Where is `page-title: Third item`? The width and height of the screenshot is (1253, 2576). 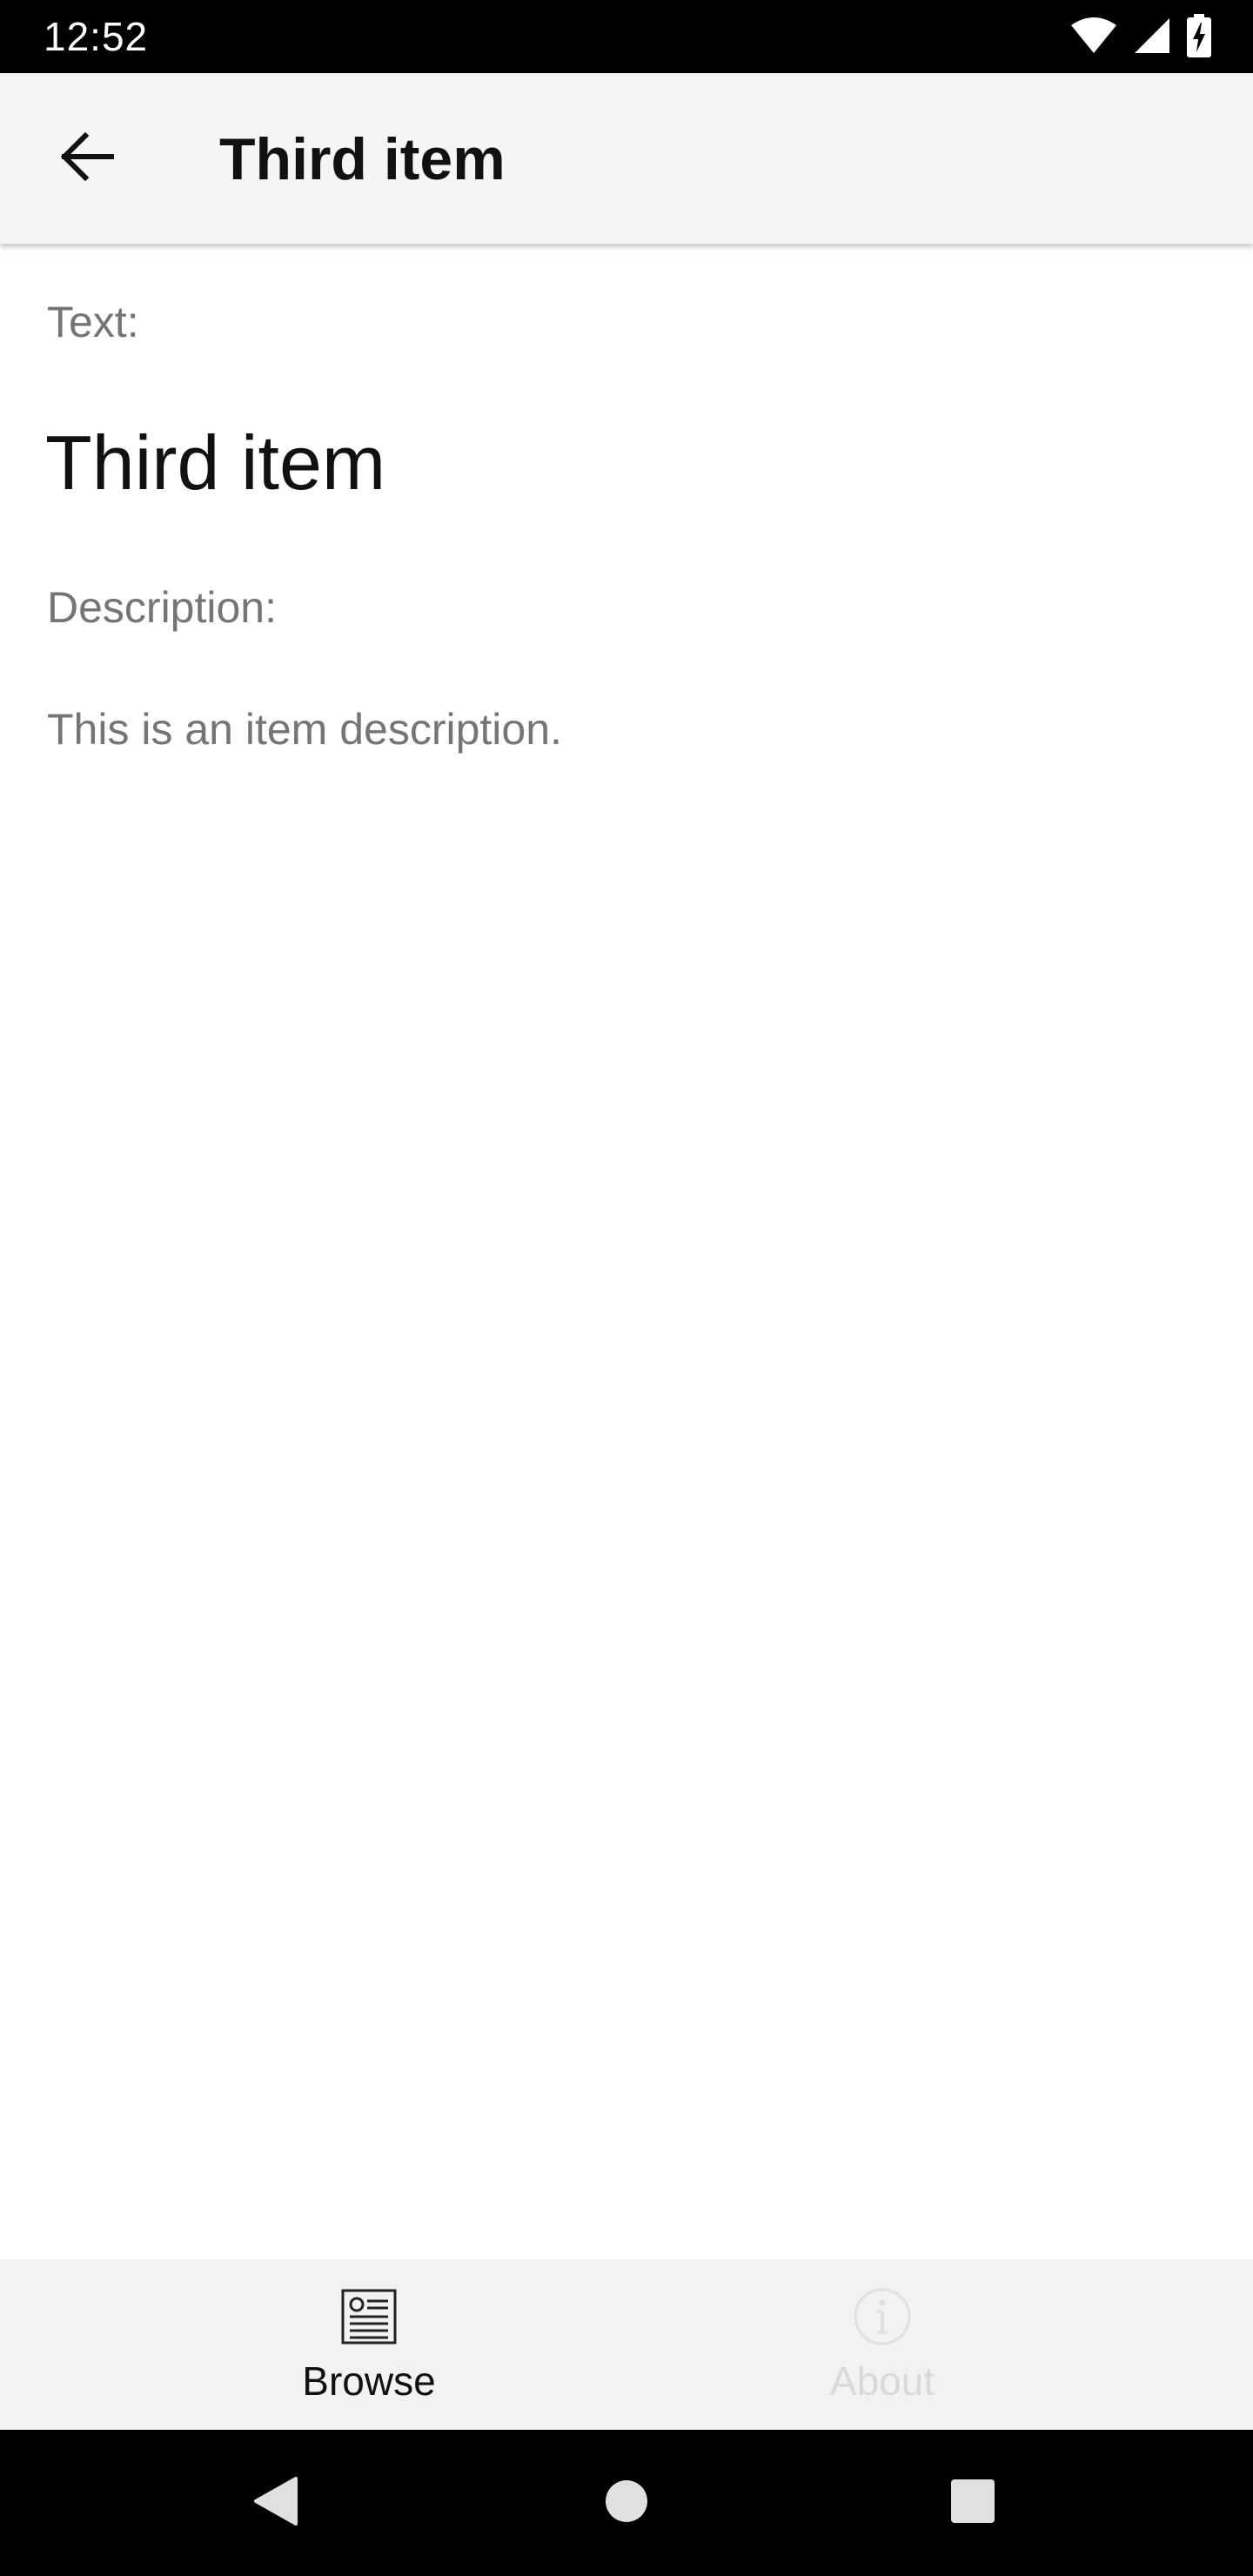
page-title: Third item is located at coordinates (362, 159).